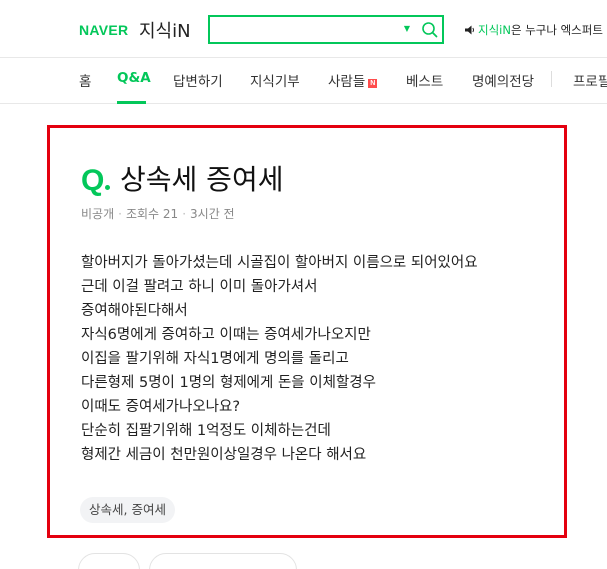 The width and height of the screenshot is (607, 569). Describe the element at coordinates (551, 79) in the screenshot. I see `nav-divider` at that location.